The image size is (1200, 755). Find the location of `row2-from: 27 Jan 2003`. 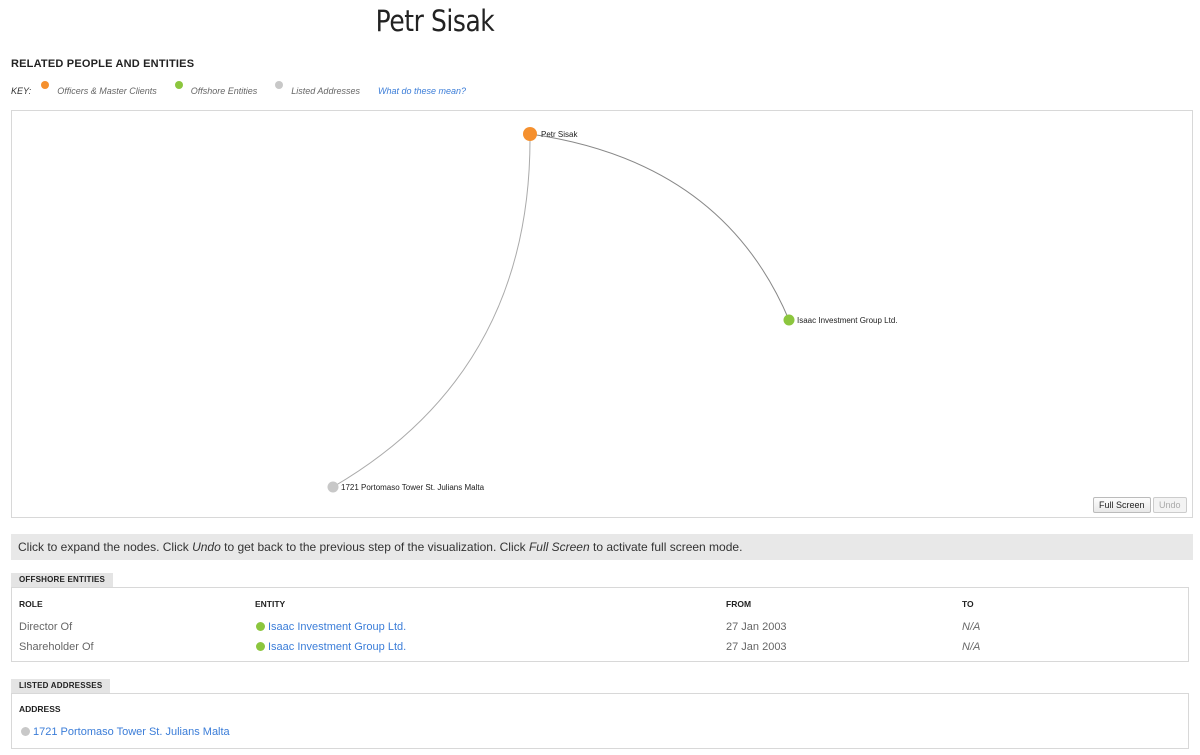

row2-from: 27 Jan 2003 is located at coordinates (756, 647).